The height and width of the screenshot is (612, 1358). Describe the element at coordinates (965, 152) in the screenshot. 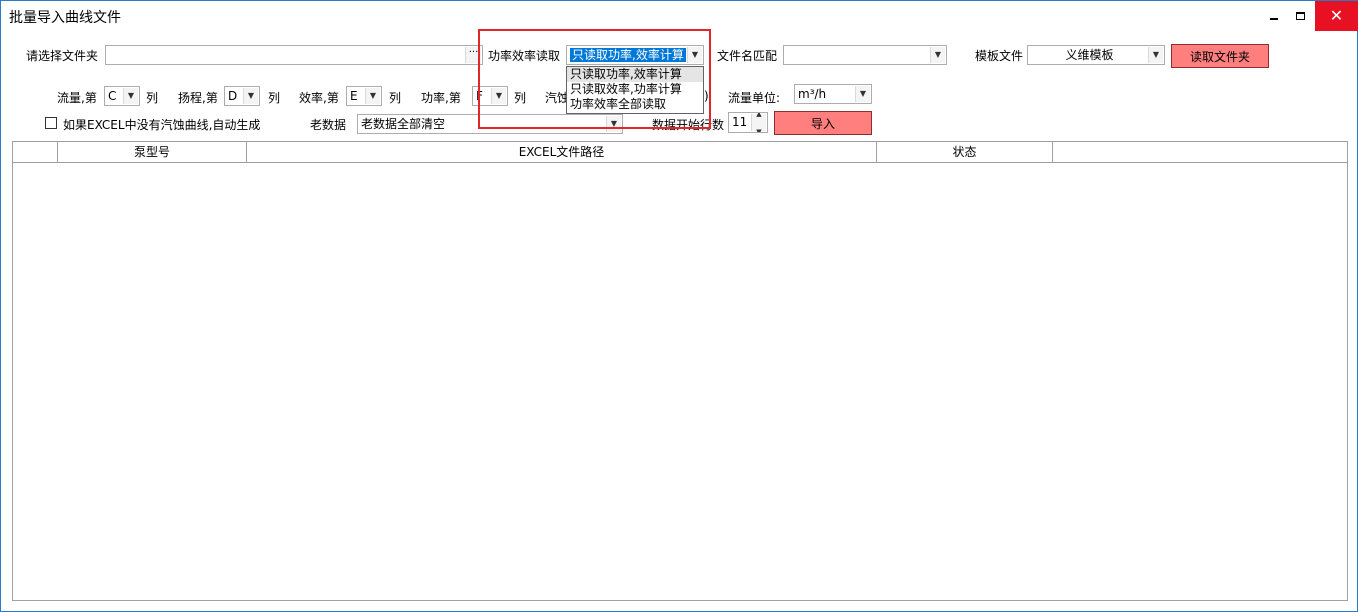

I see `column-header-status: 状态` at that location.